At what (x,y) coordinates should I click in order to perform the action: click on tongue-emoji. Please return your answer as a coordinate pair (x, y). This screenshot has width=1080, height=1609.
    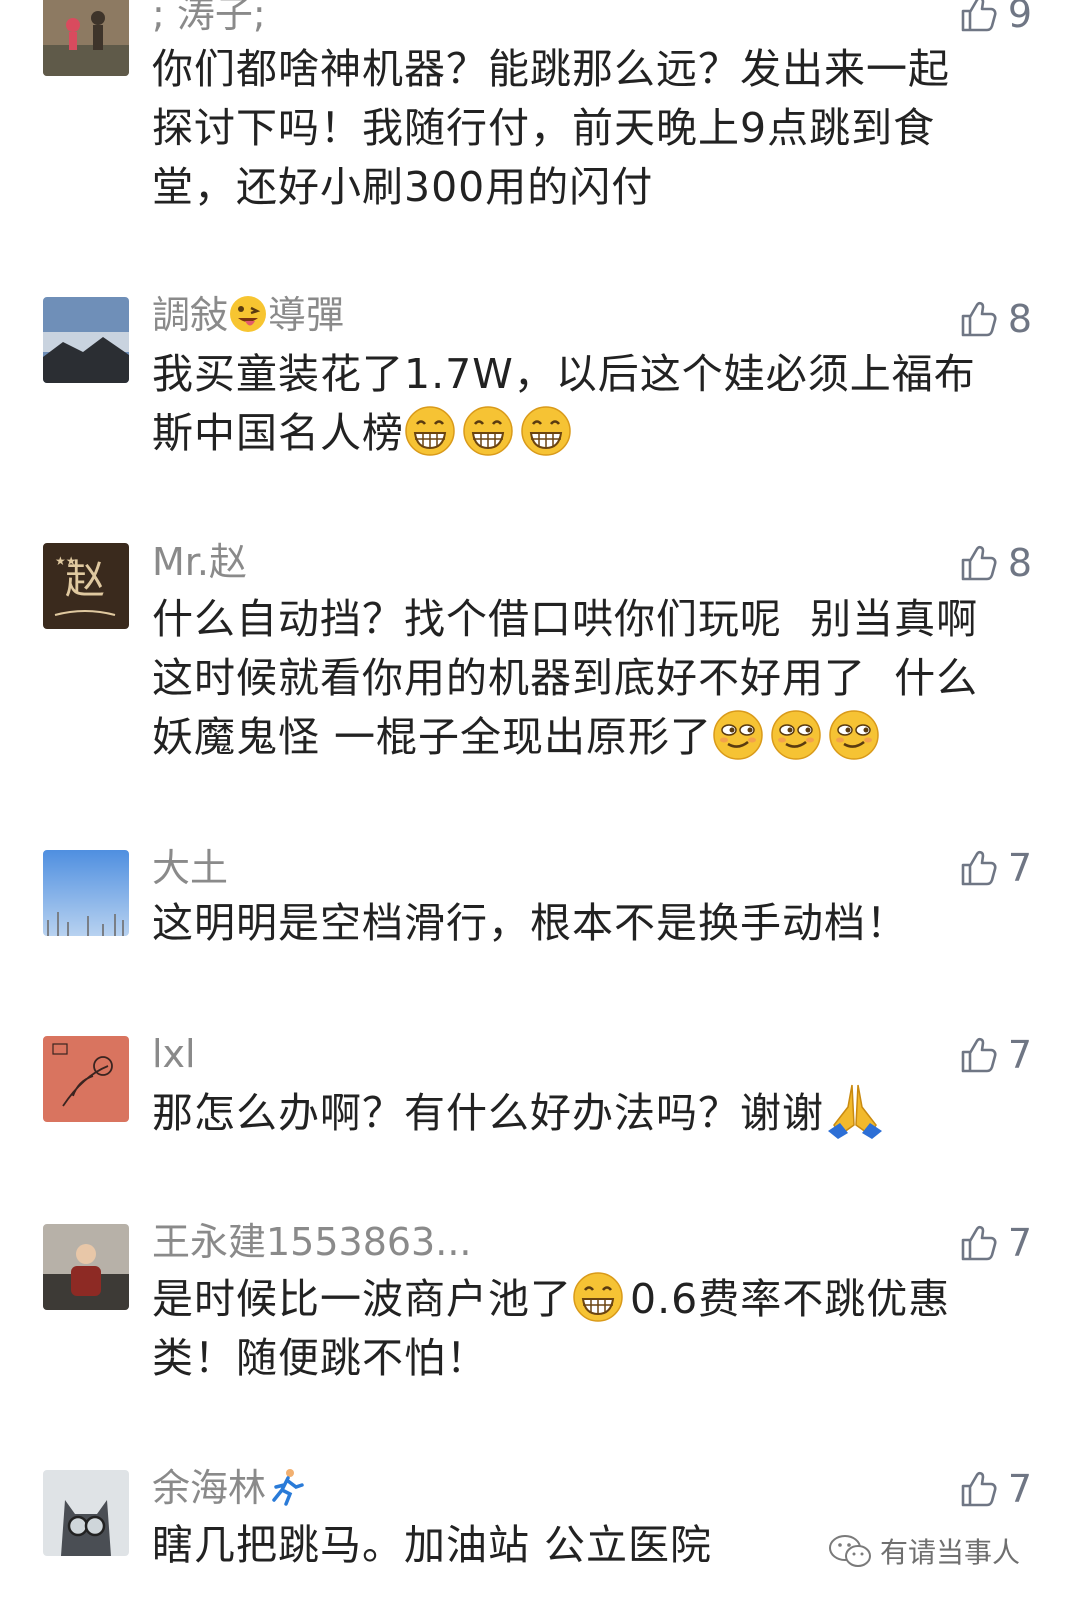
    Looking at the image, I should click on (248, 314).